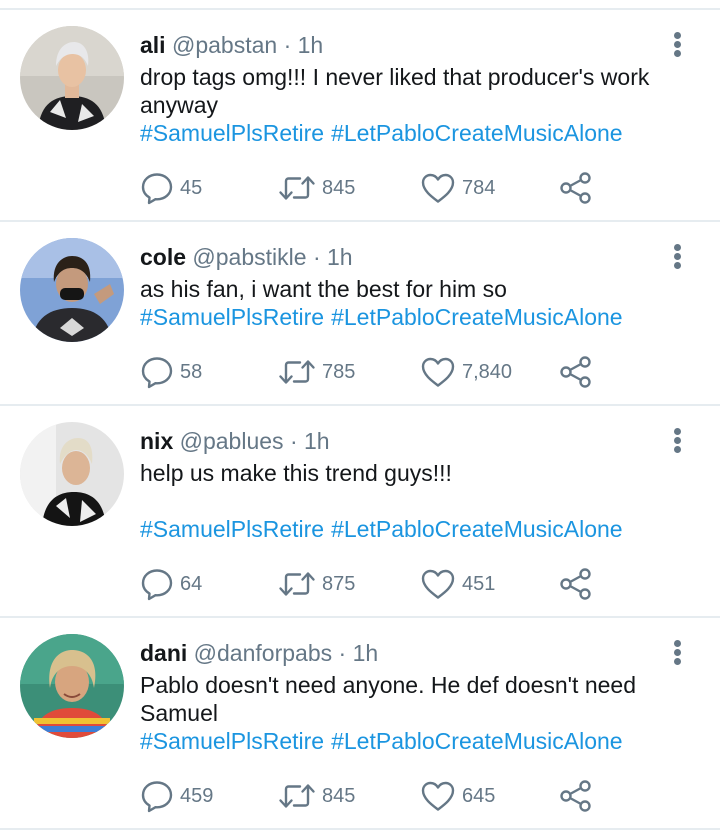  What do you see at coordinates (163, 257) in the screenshot?
I see `display-name: cole` at bounding box center [163, 257].